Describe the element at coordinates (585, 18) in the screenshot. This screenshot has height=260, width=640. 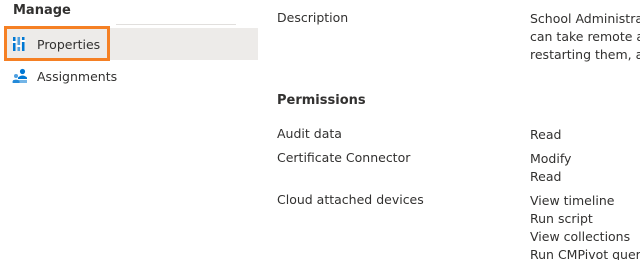
I see `description-line: School Administrato` at that location.